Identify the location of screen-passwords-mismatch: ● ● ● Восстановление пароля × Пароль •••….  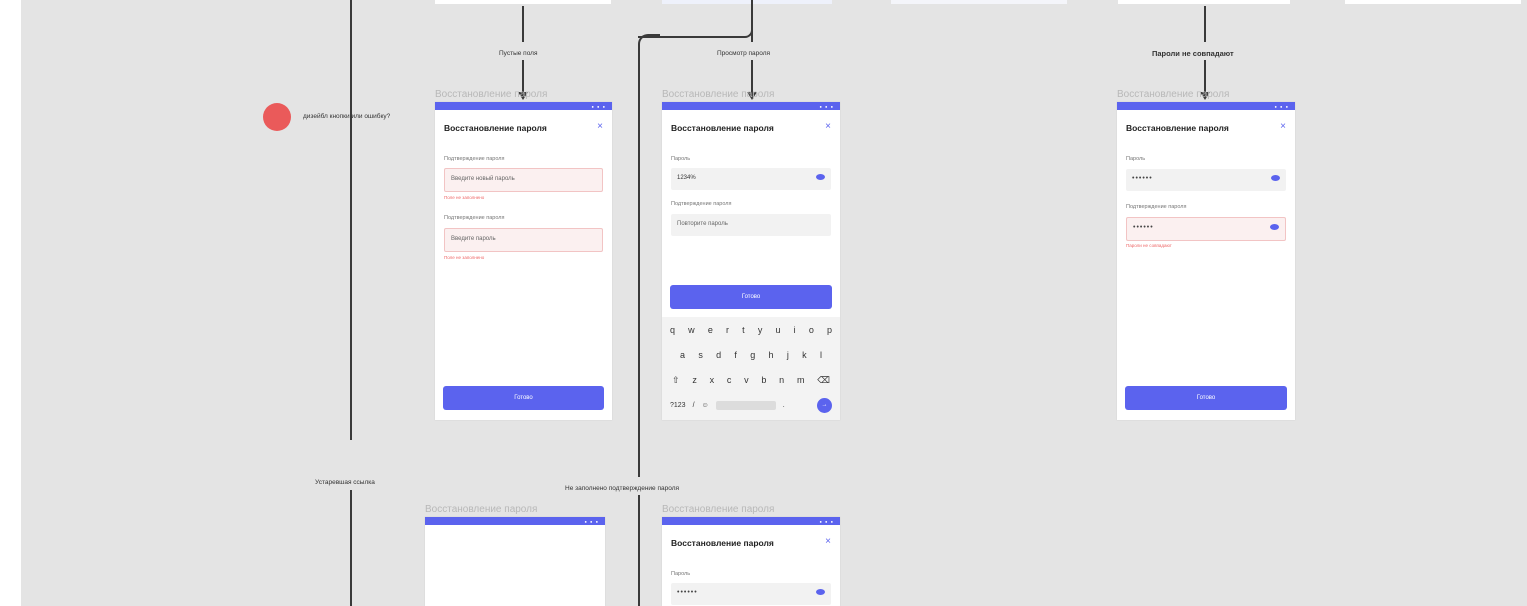
(1206, 261).